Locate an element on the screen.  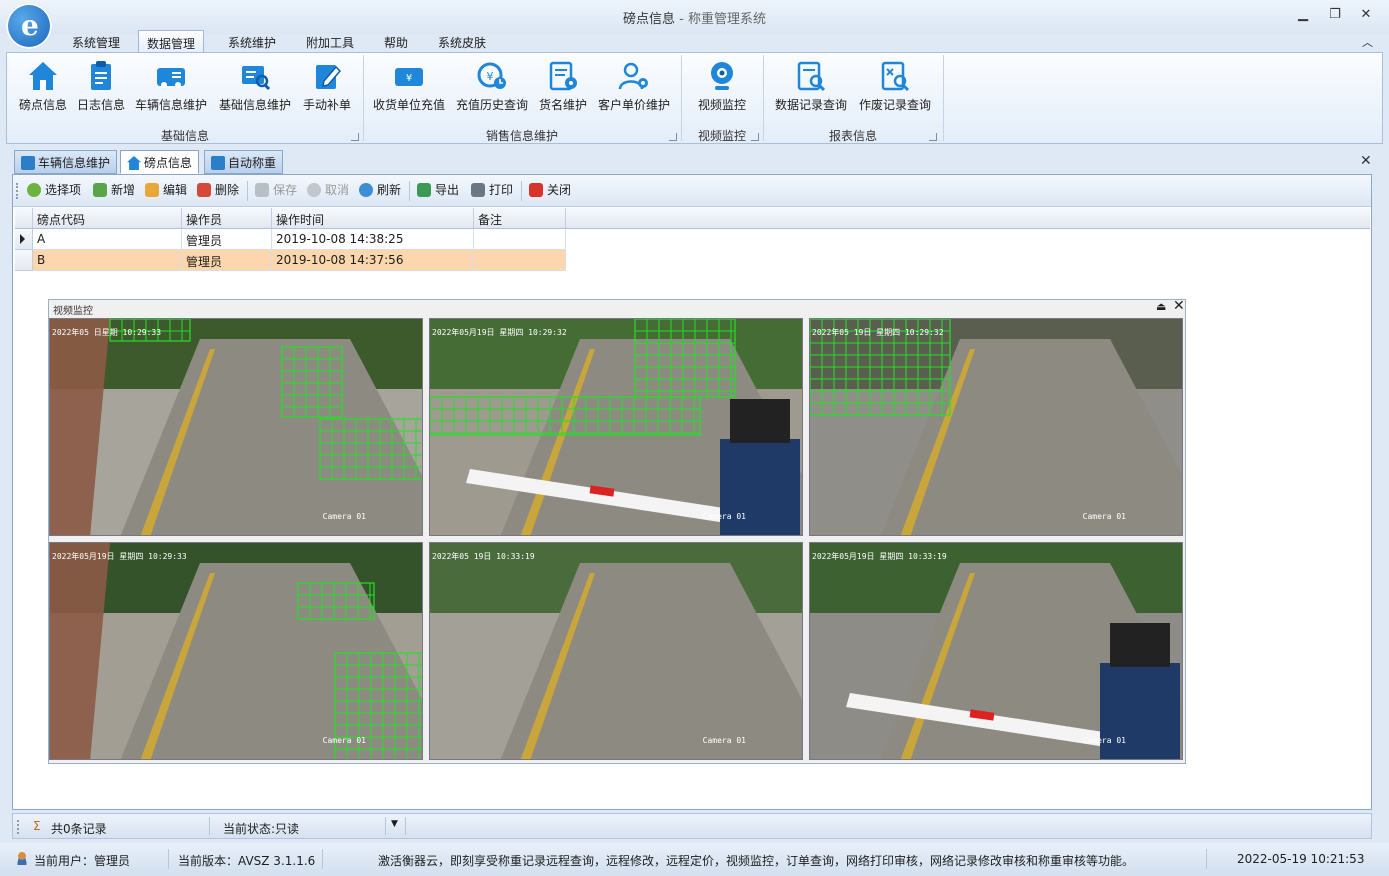
add-icon is located at coordinates (100, 190).